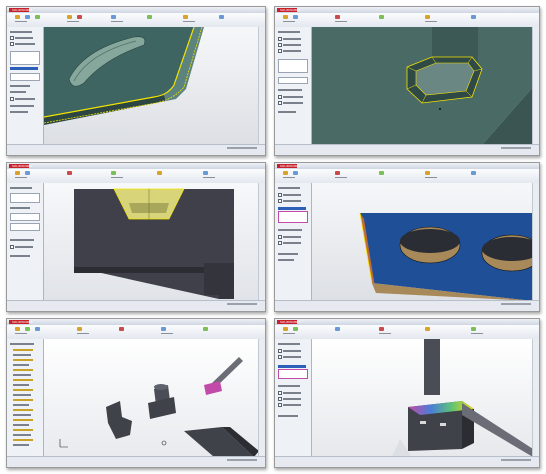 This screenshot has width=546, height=474. I want to click on feature-manager-tree, so click(25, 398).